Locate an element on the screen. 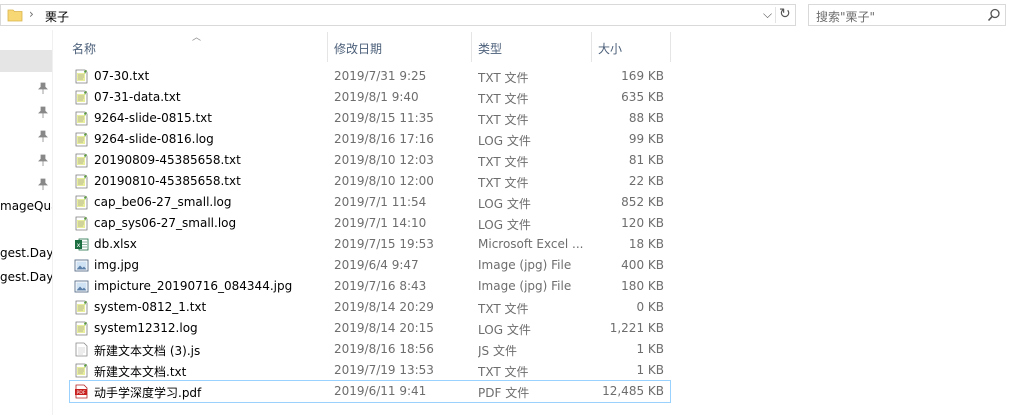  column-header-type: 类型 is located at coordinates (534, 48).